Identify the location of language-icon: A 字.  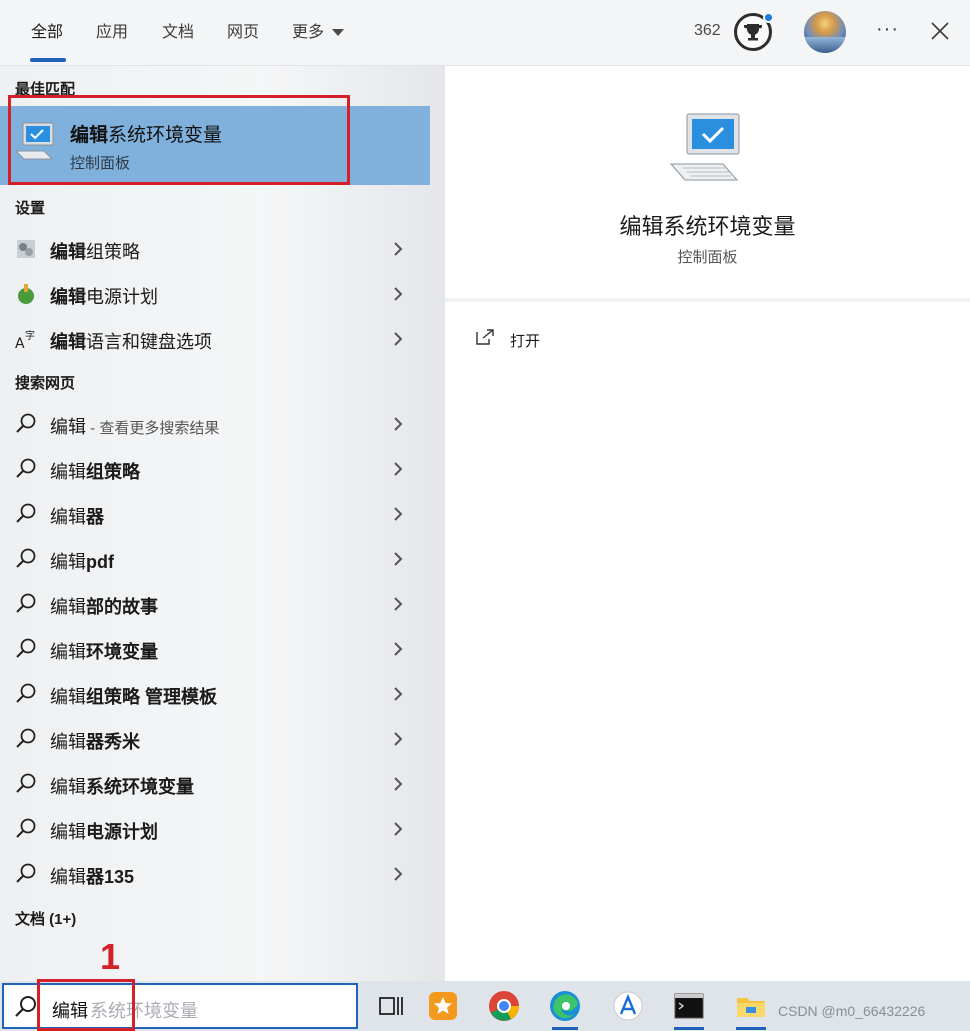
(25, 340).